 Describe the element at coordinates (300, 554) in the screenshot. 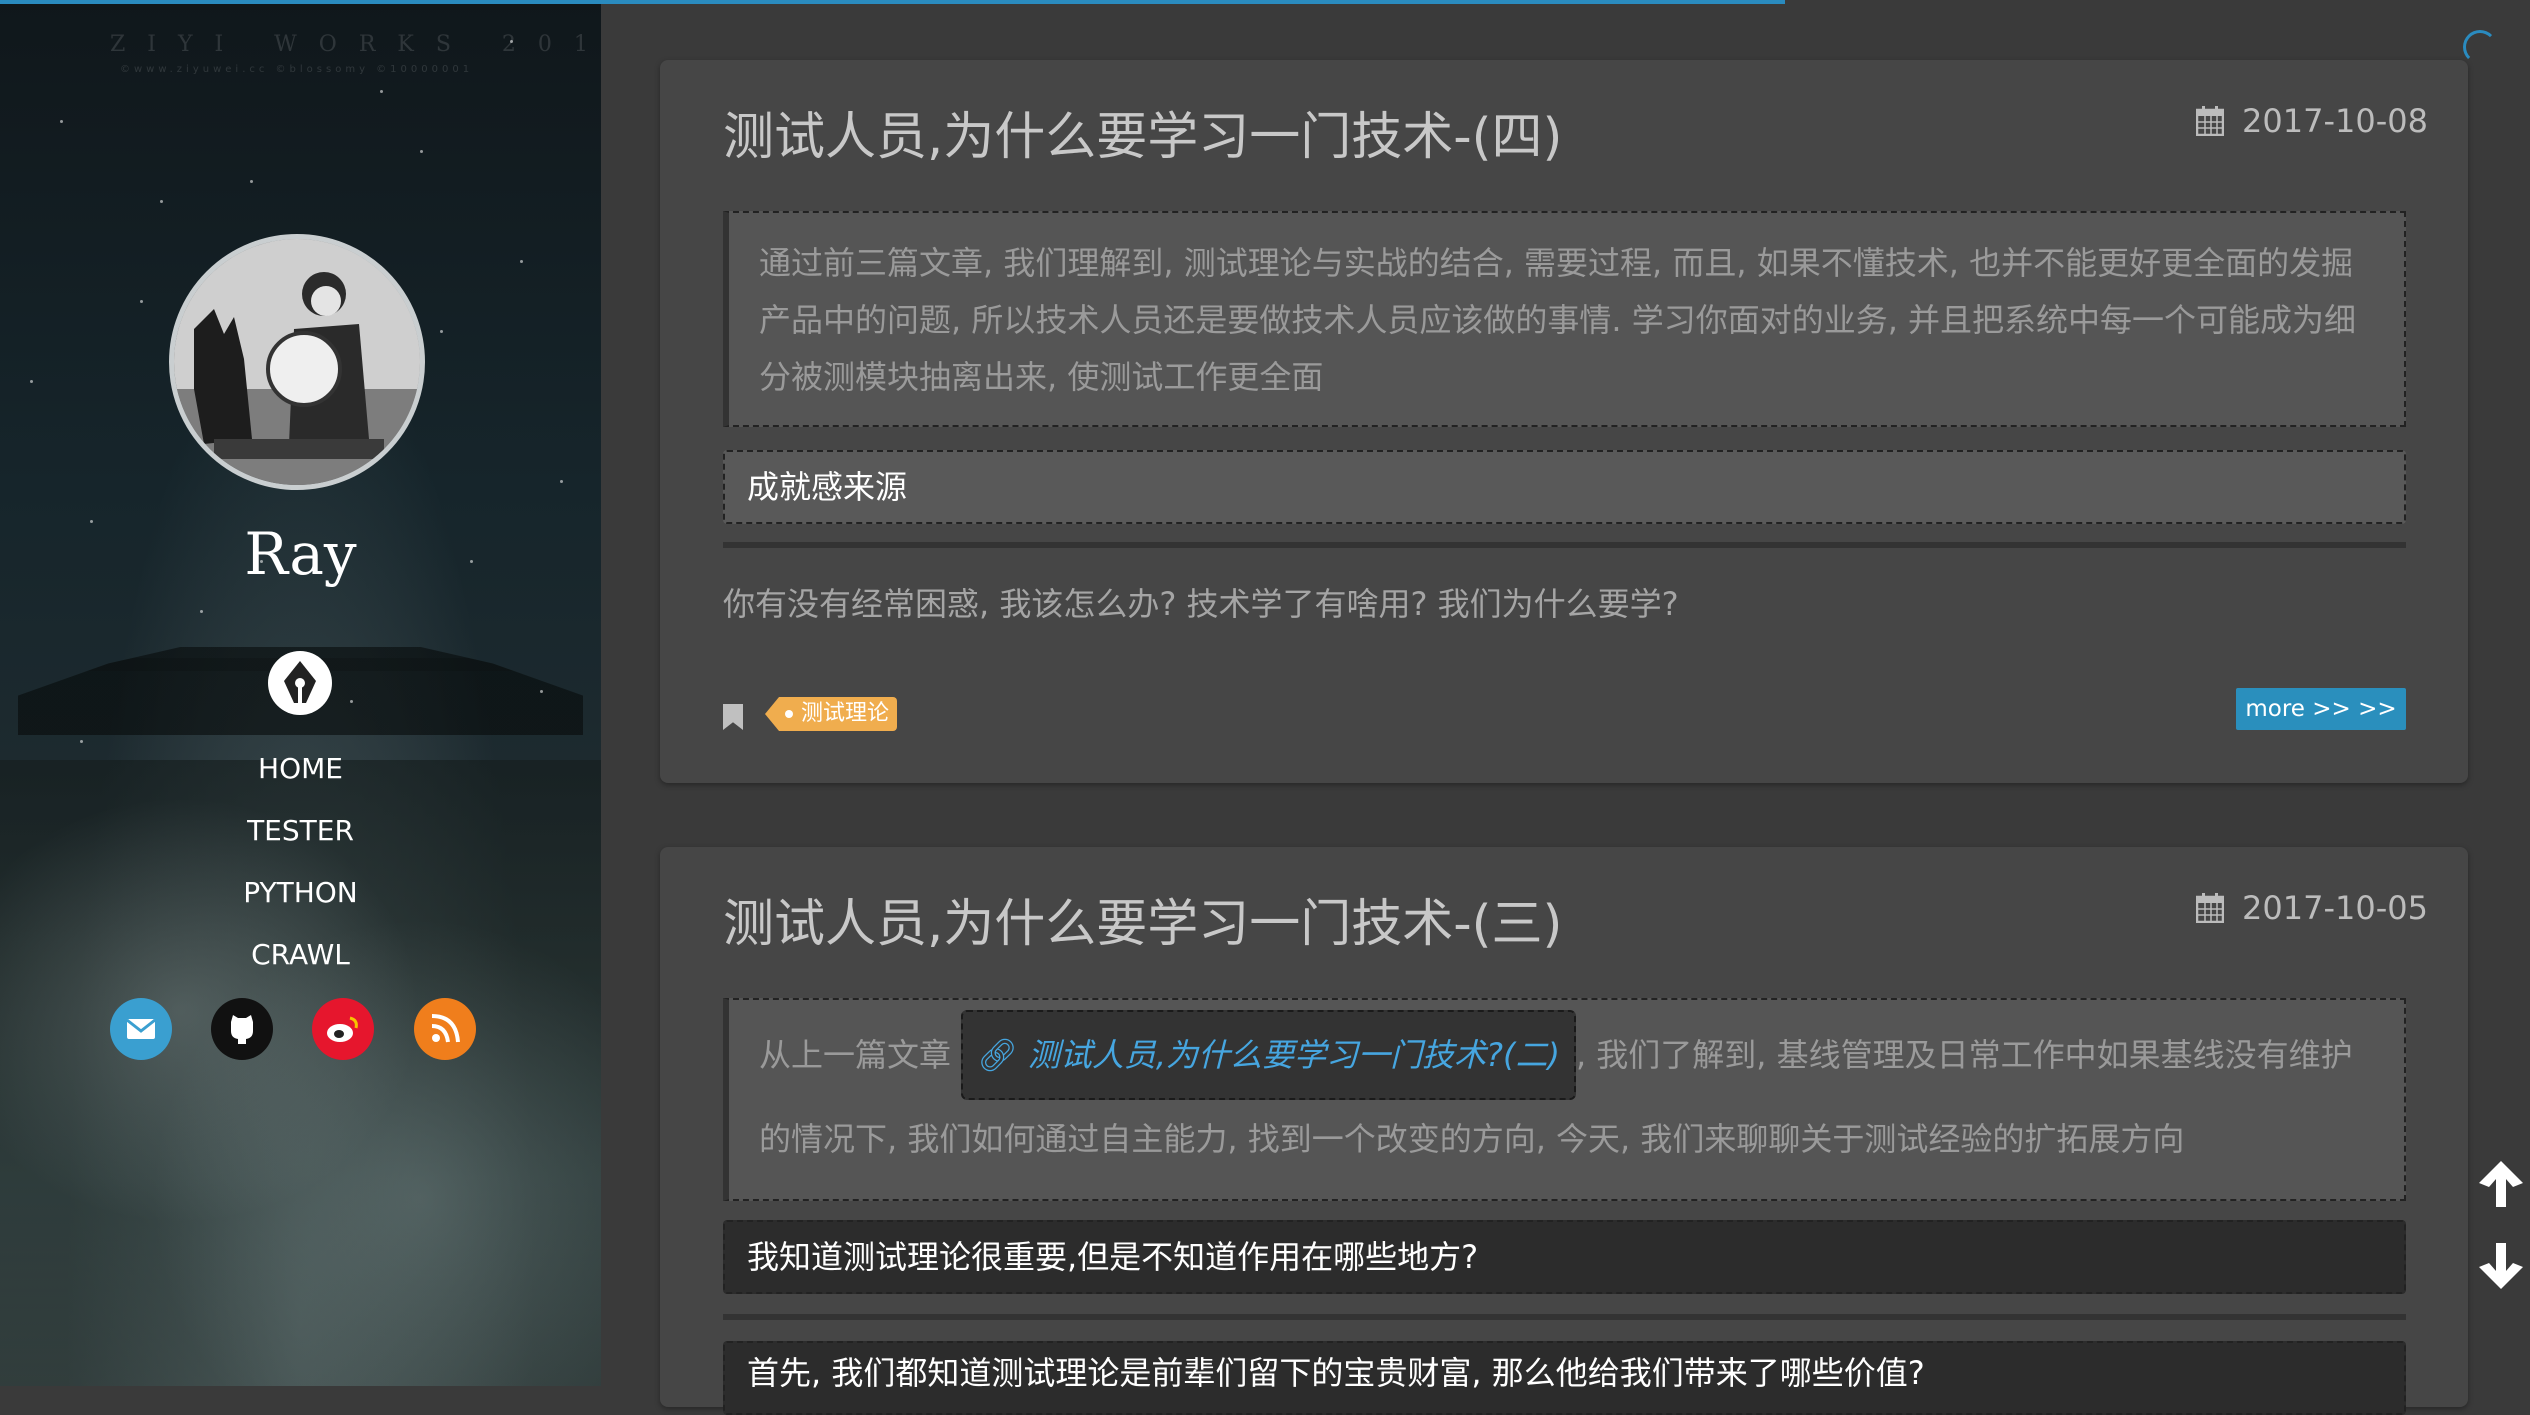

I see `author-name: Ray` at that location.